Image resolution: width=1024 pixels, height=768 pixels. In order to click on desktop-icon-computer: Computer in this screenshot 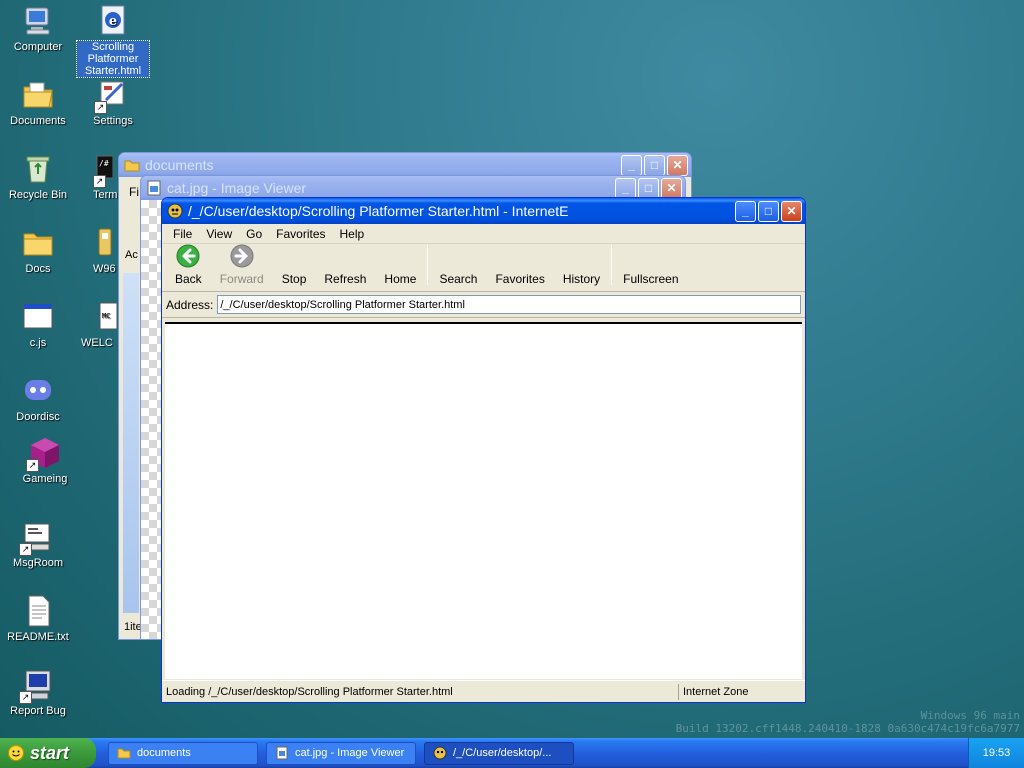, I will do `click(38, 28)`.